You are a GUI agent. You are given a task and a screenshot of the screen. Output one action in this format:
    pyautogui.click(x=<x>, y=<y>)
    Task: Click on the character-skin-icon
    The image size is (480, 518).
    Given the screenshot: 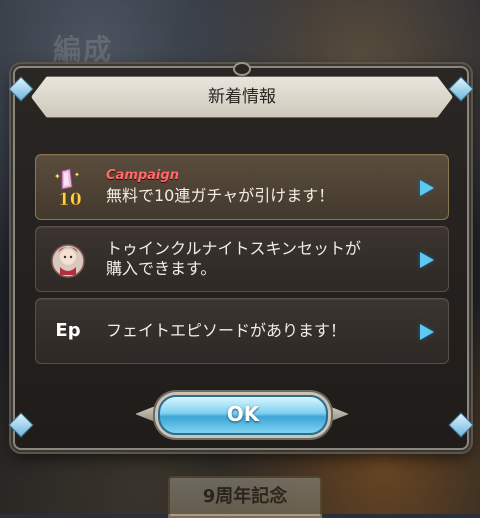 What is the action you would take?
    pyautogui.click(x=68, y=259)
    